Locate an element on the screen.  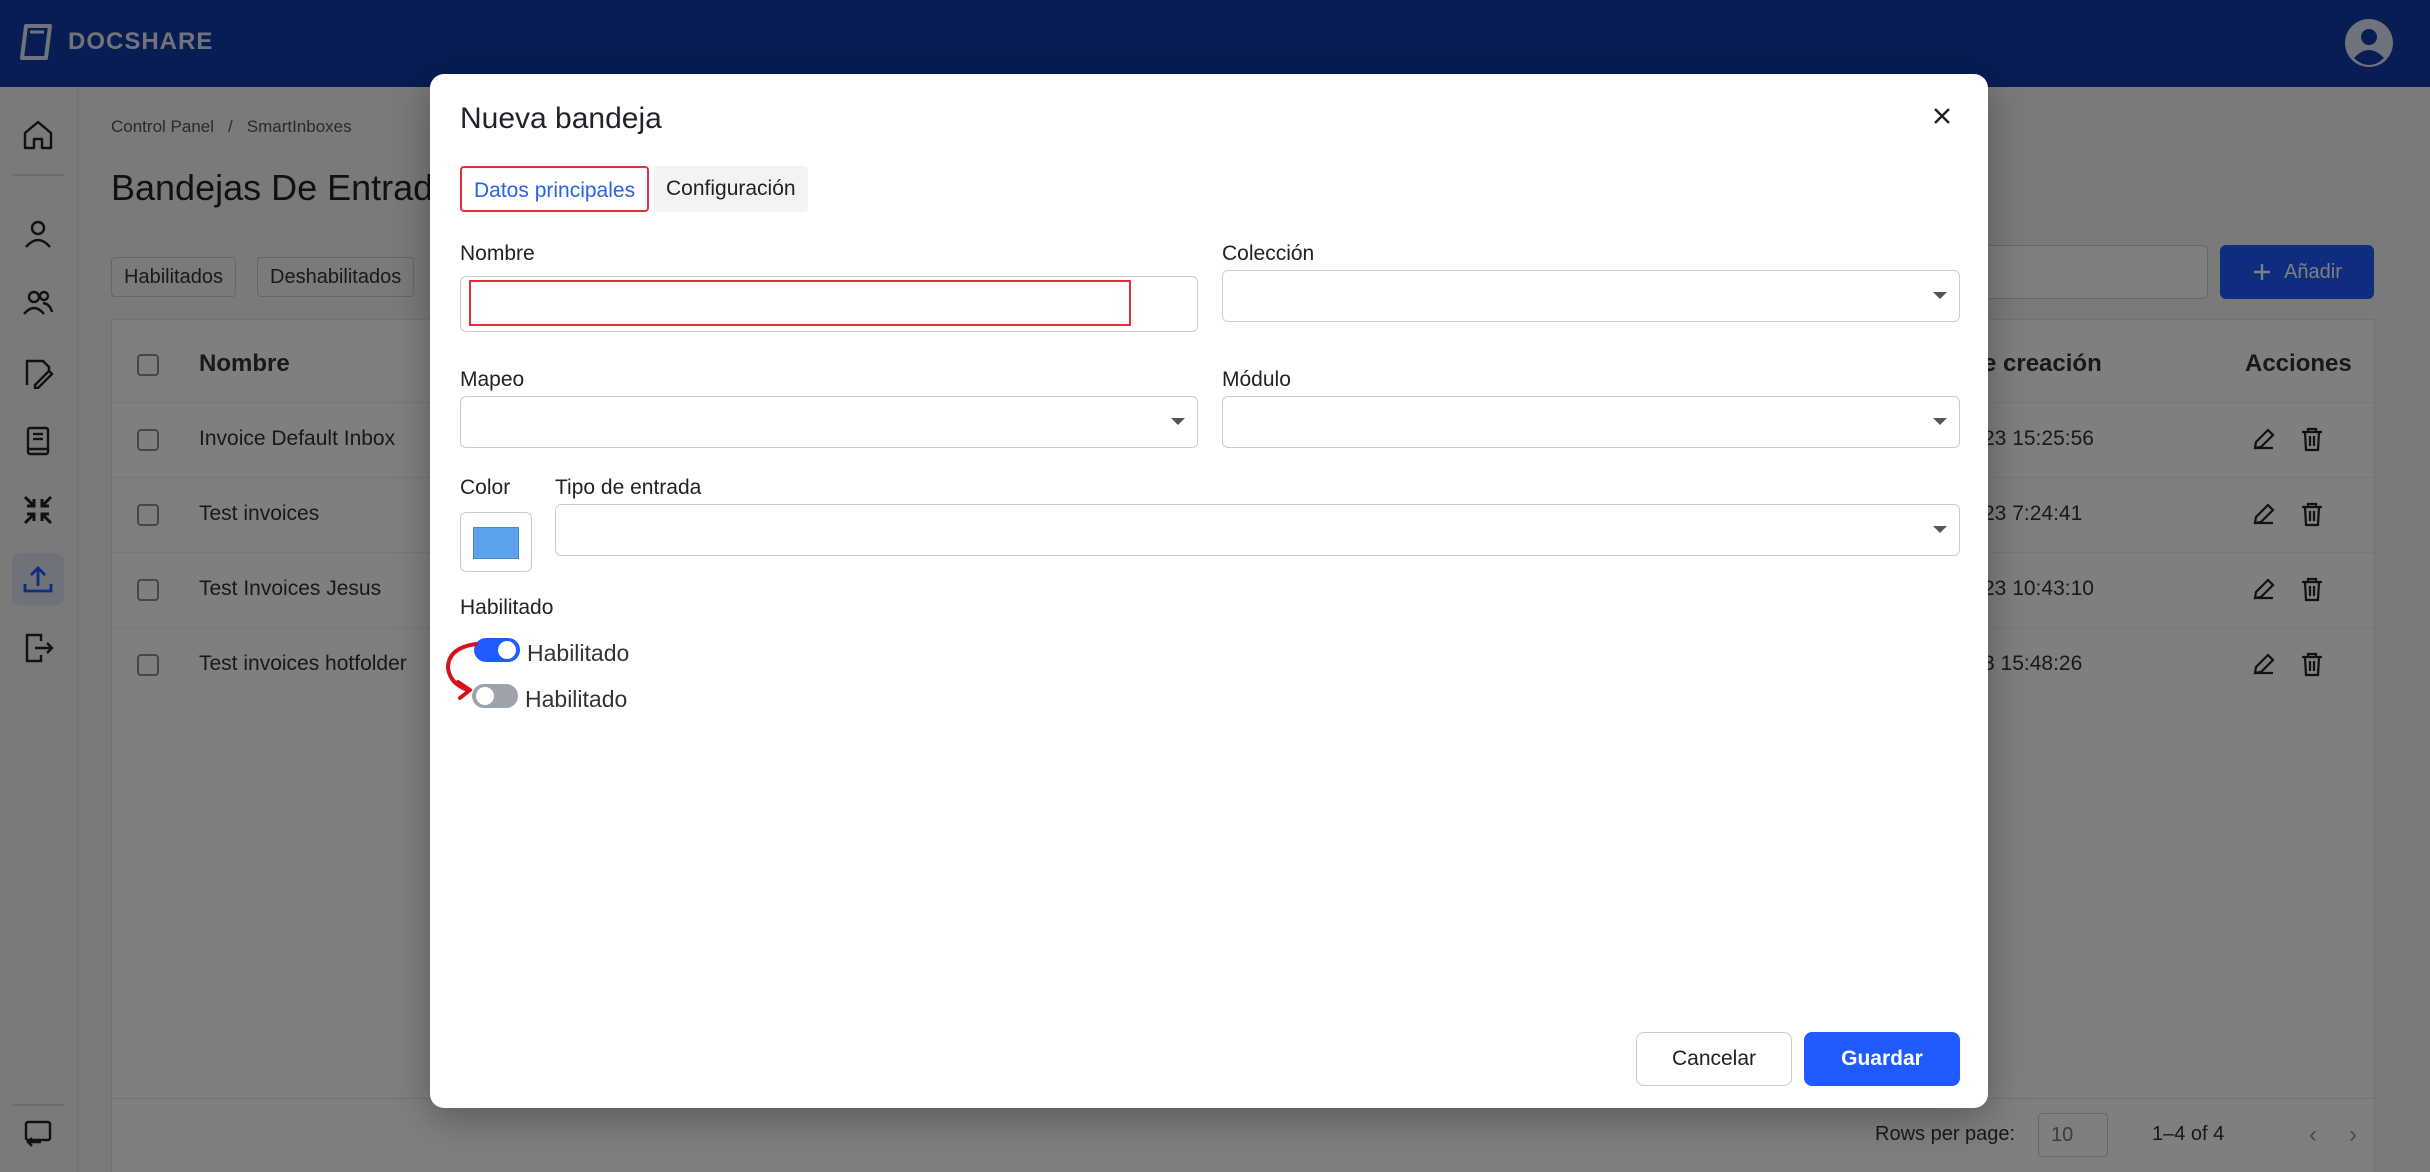
tab-configuracion: Configuración is located at coordinates (731, 189).